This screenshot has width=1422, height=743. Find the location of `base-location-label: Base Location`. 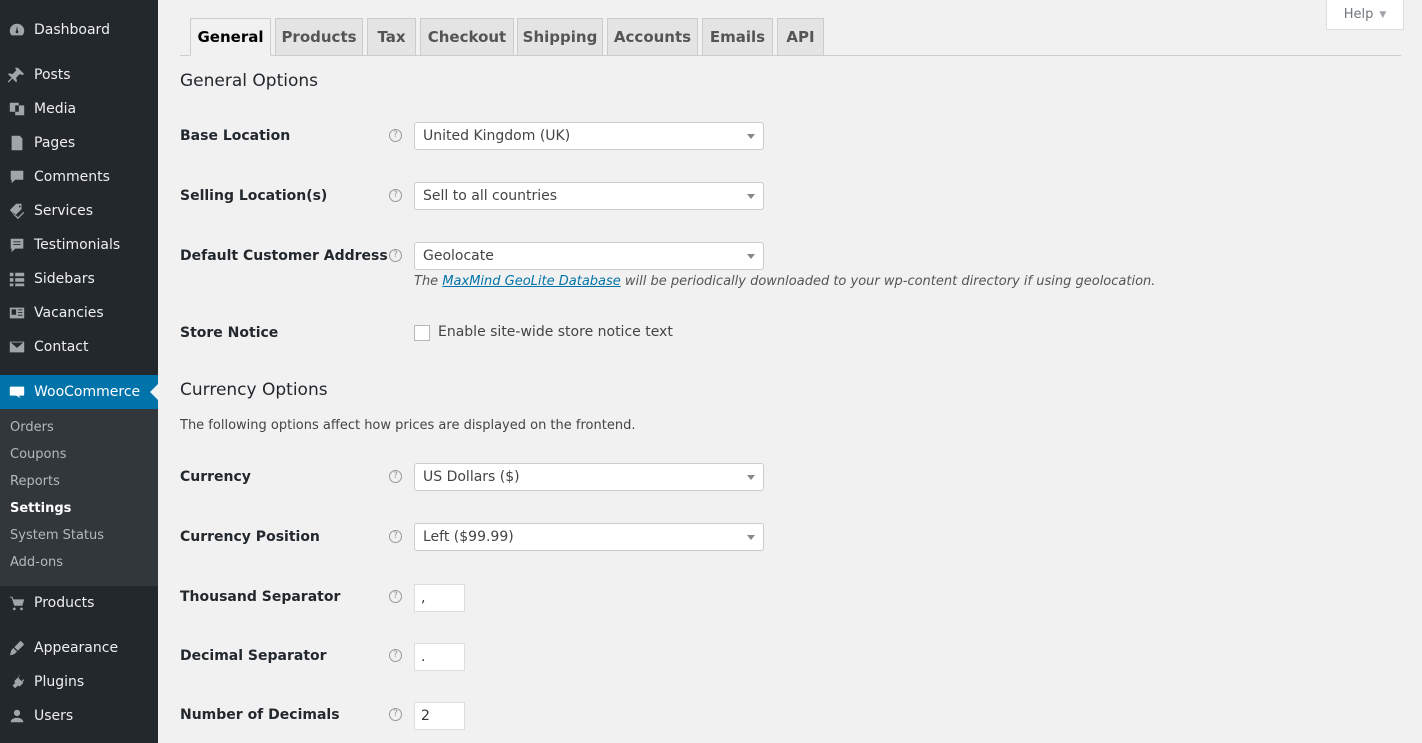

base-location-label: Base Location is located at coordinates (235, 136).